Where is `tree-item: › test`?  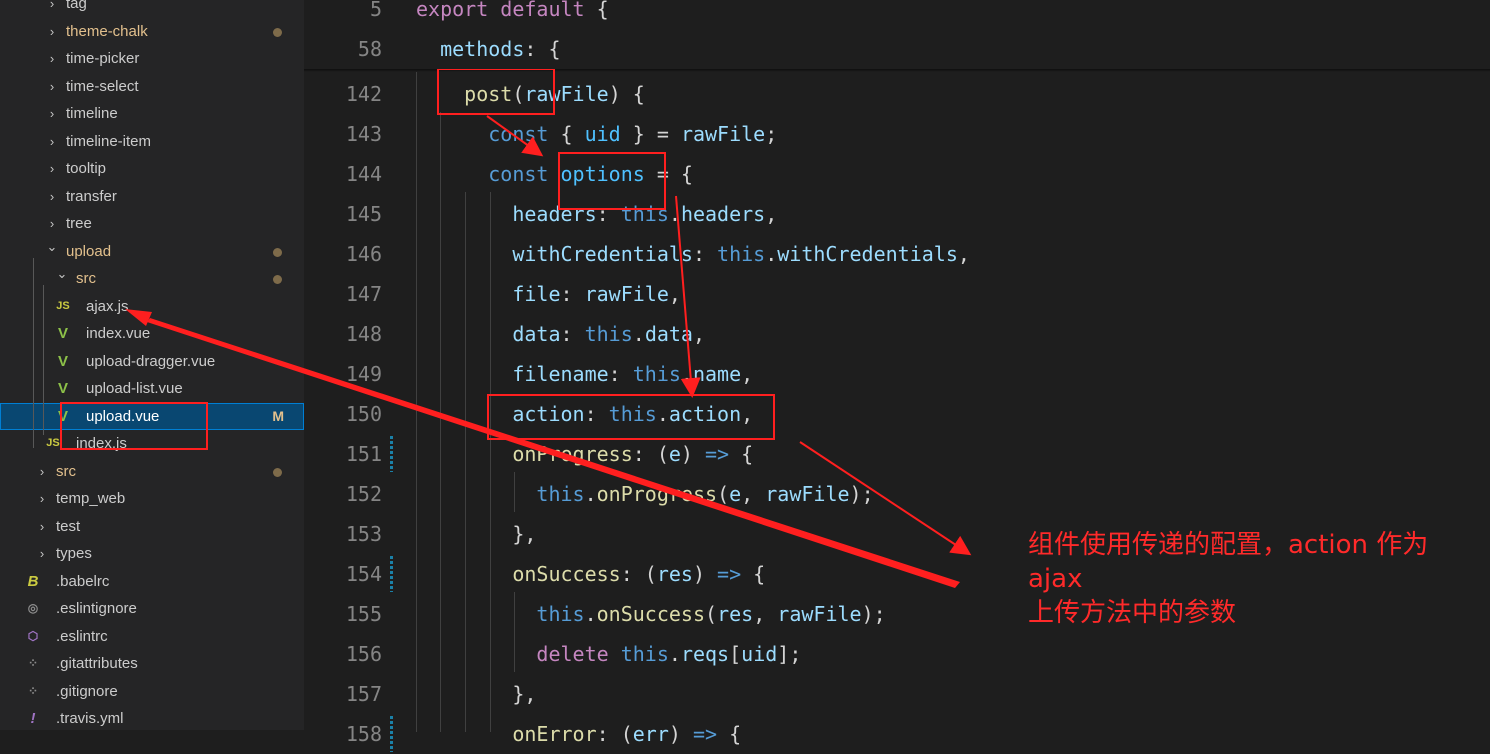
tree-item: › test is located at coordinates (152, 526).